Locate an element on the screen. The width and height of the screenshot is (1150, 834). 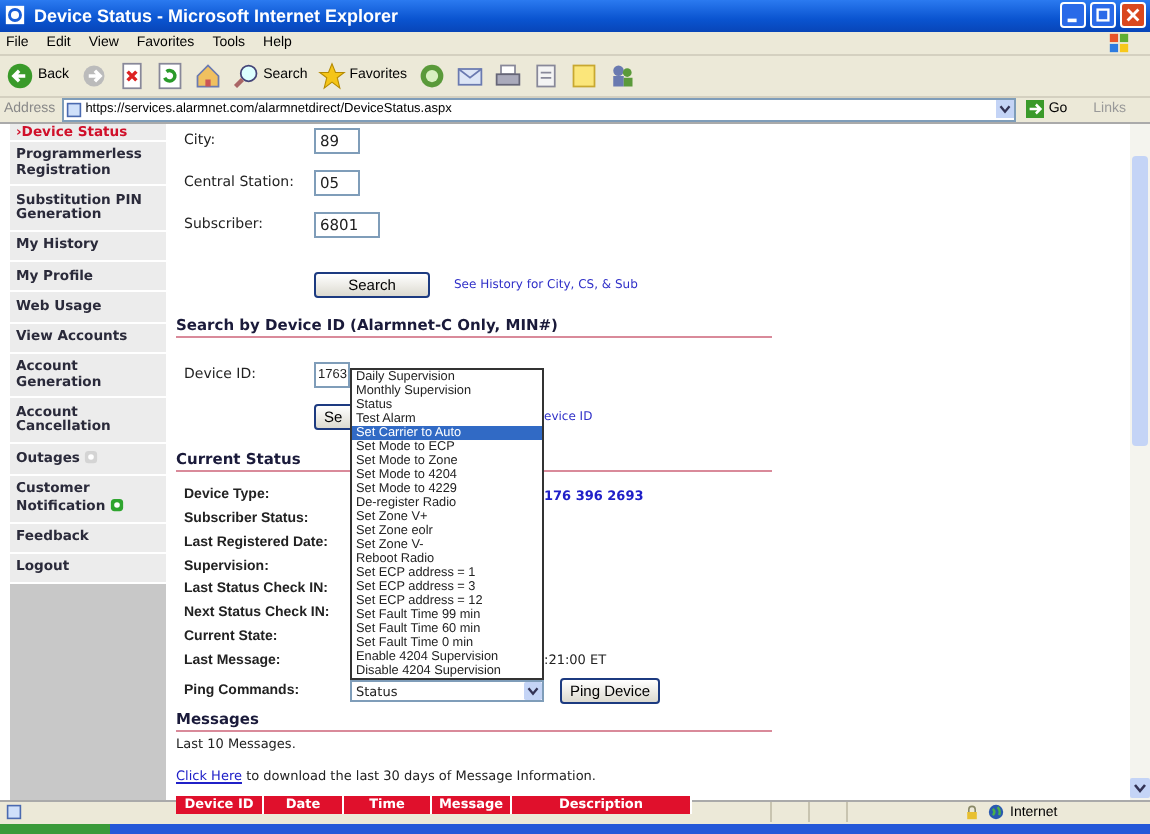
close-icon is located at coordinates (1133, 15).